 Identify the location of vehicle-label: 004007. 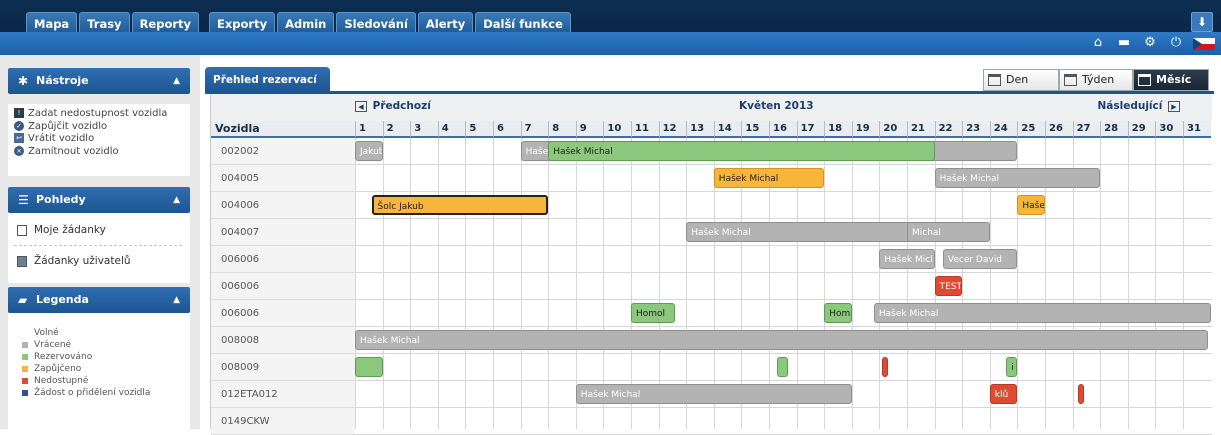
(283, 232).